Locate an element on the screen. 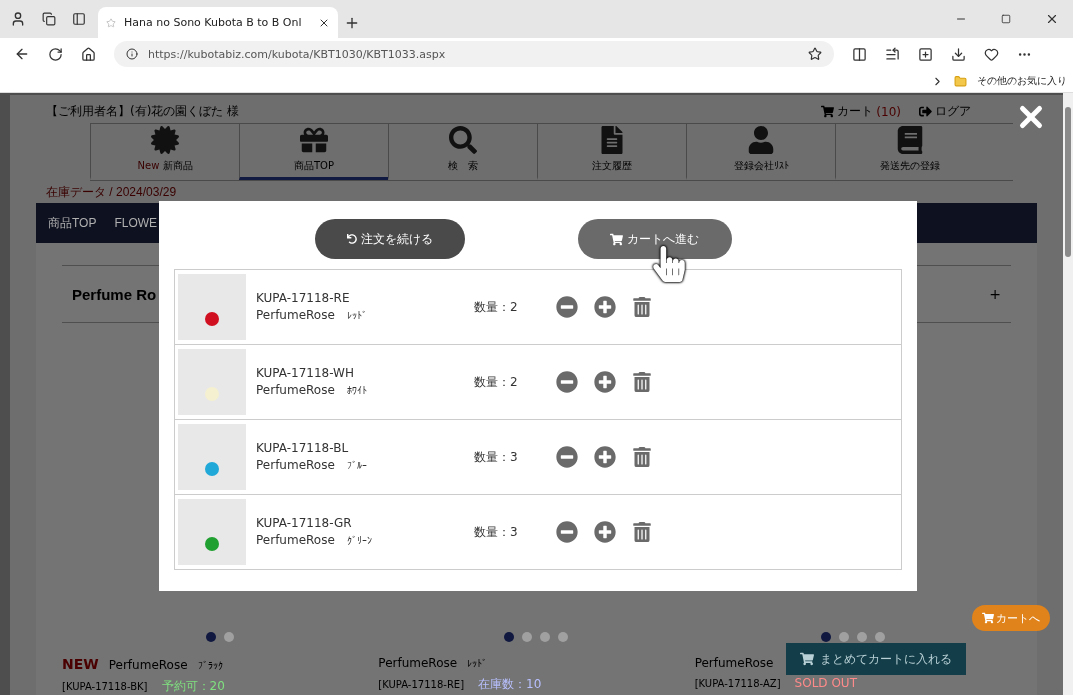  stock-notice: 在庫データ / 2024/03/29 is located at coordinates (111, 192).